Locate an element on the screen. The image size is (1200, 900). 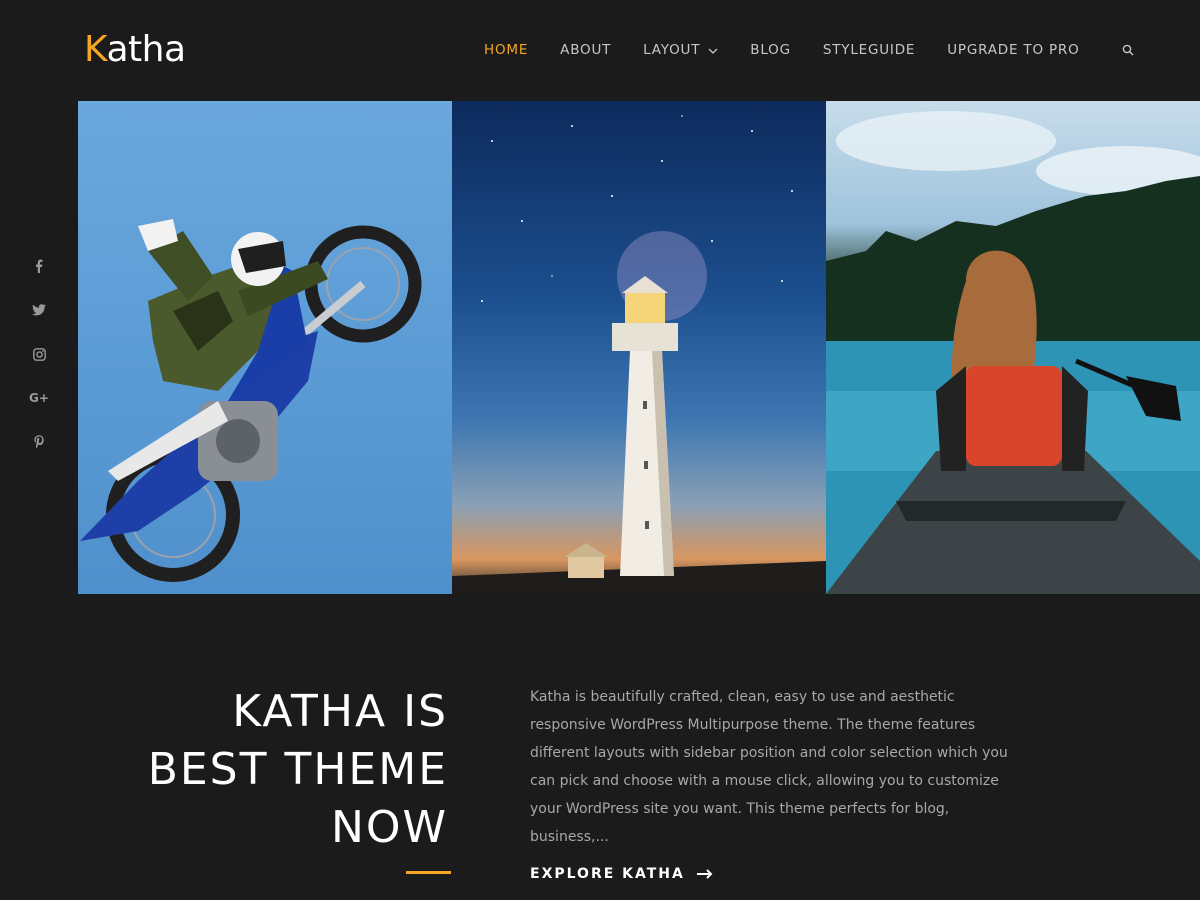
chevron-down-icon is located at coordinates (713, 50).